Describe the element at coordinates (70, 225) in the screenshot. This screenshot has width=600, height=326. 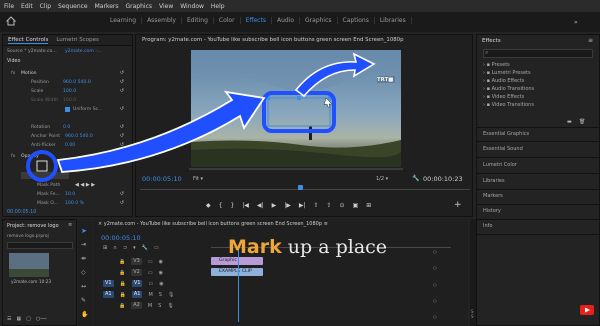
I see `panel-menu-icon: ≡` at that location.